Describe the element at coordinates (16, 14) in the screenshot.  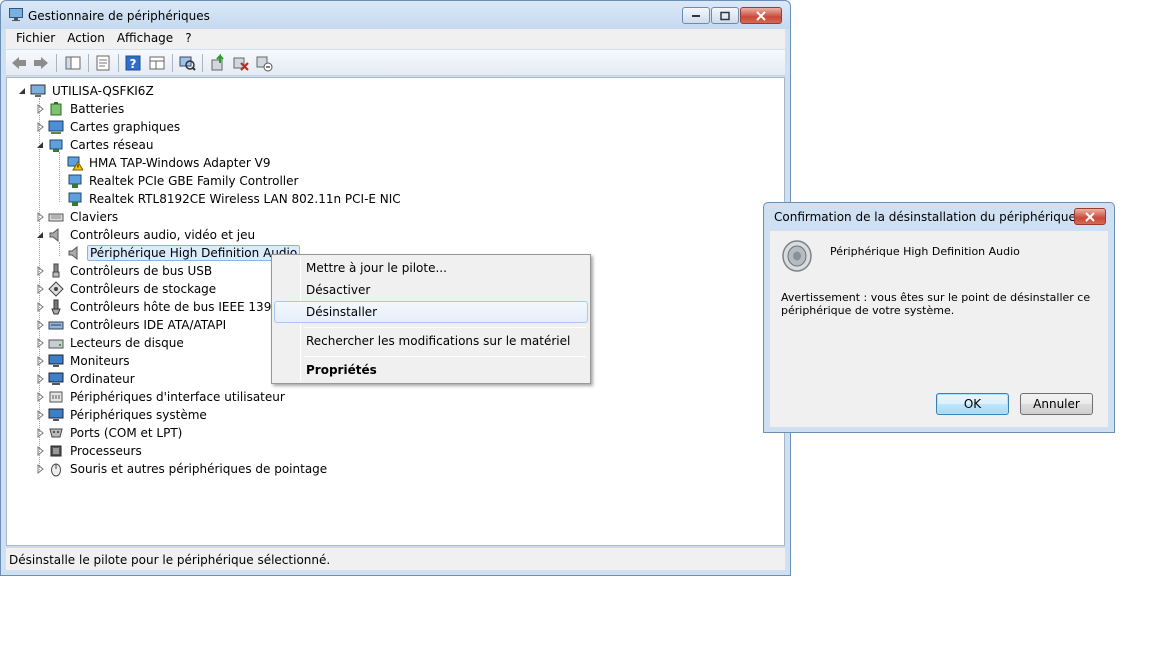
I see `device-manager-icon` at that location.